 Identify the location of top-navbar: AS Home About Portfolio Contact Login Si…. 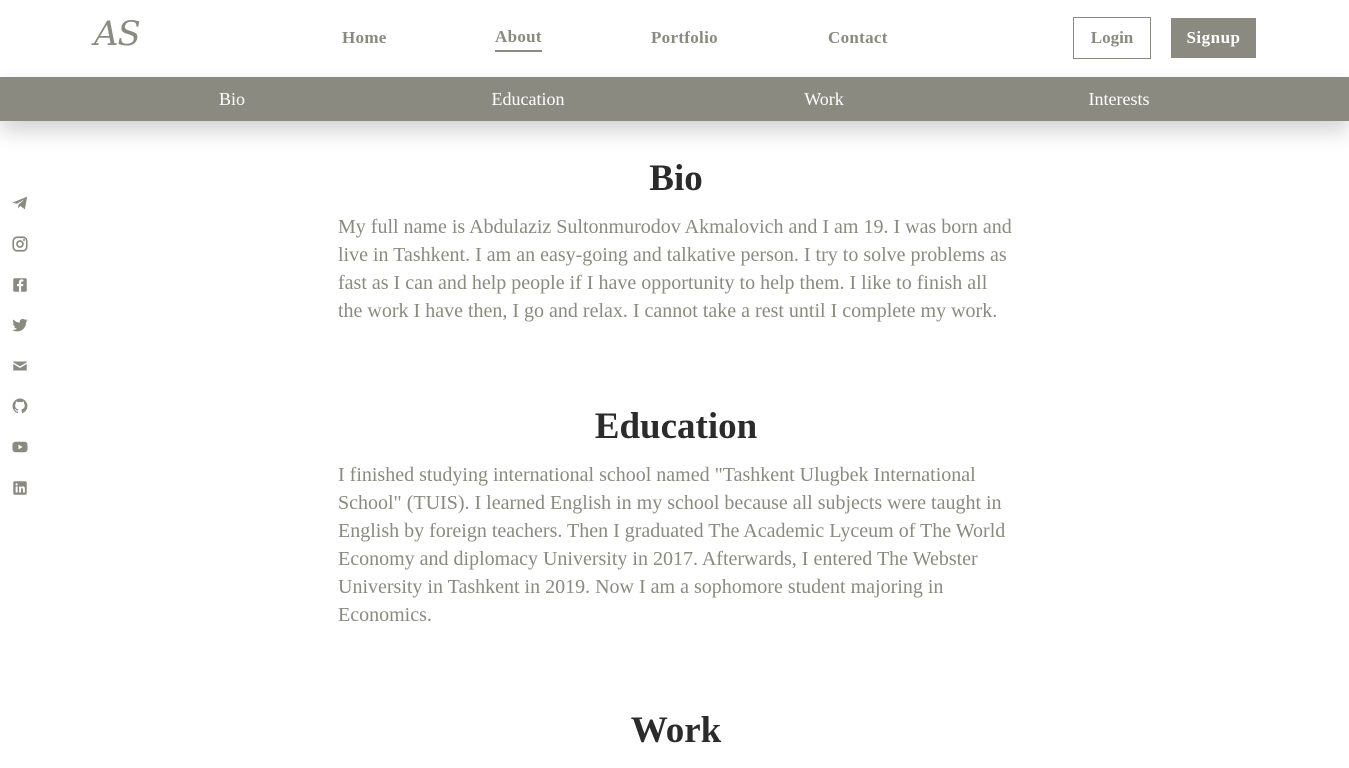
(674, 38).